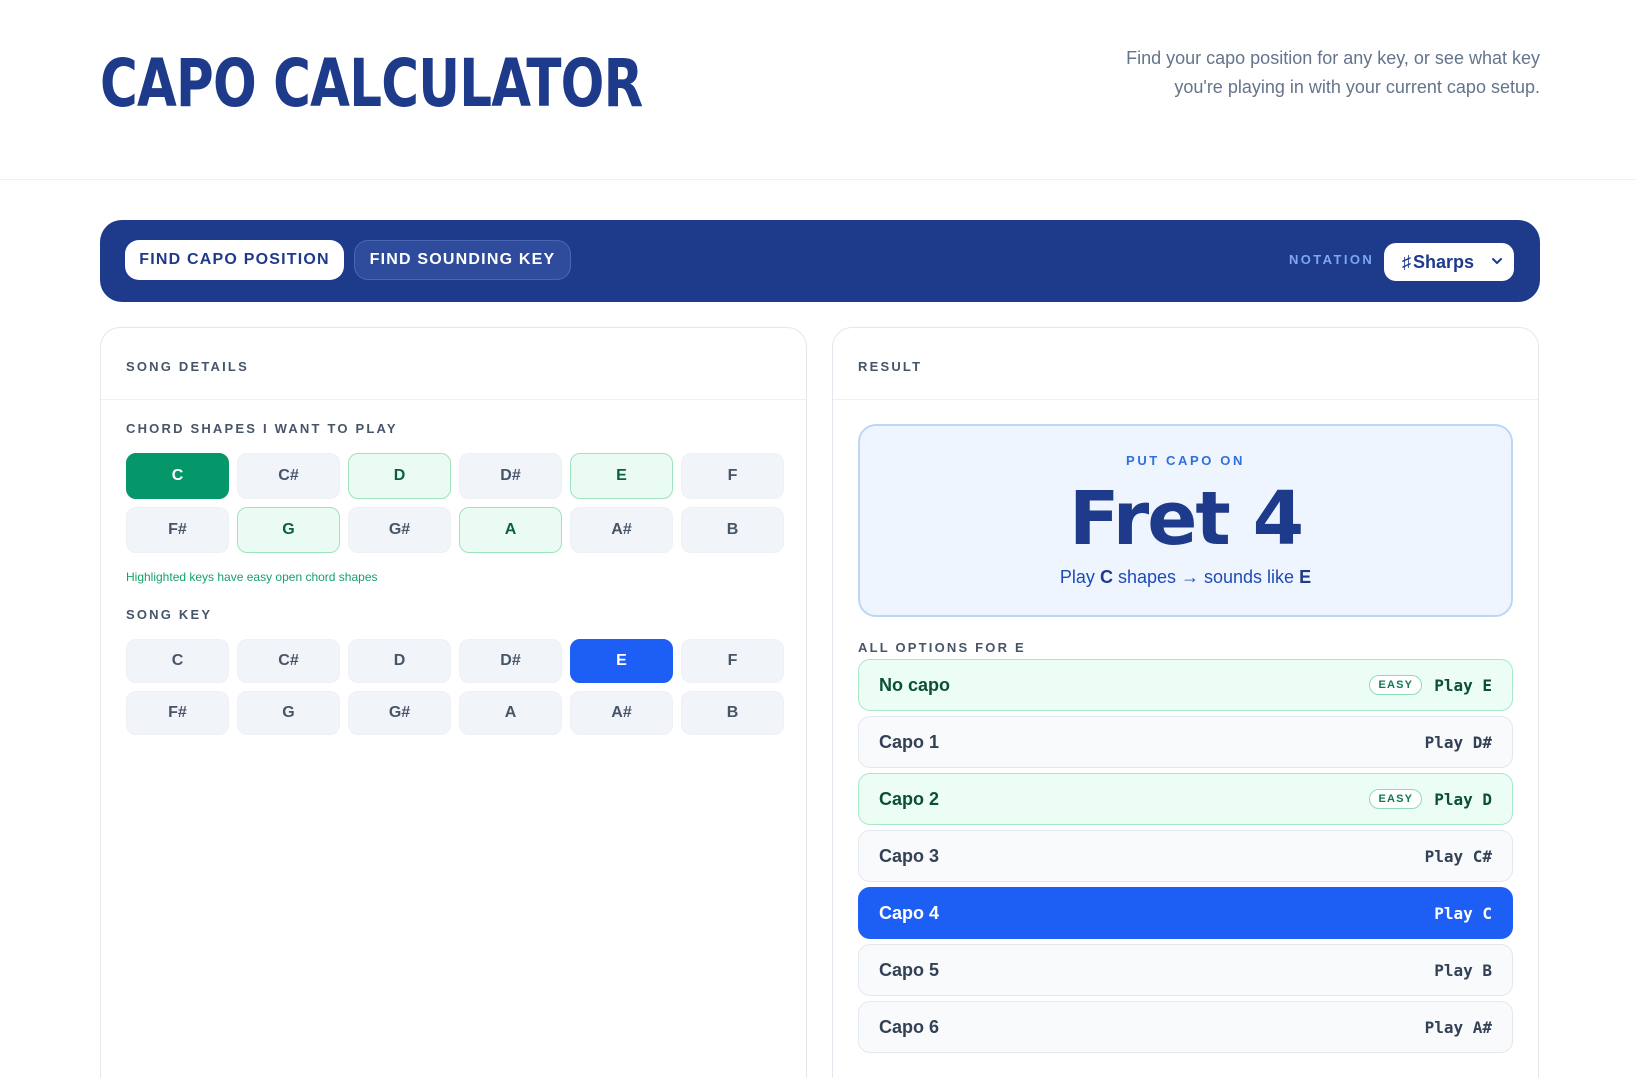 Image resolution: width=1636 pixels, height=1078 pixels. Describe the element at coordinates (1185, 970) in the screenshot. I see `capo-option-row: Capo 5 Play B` at that location.